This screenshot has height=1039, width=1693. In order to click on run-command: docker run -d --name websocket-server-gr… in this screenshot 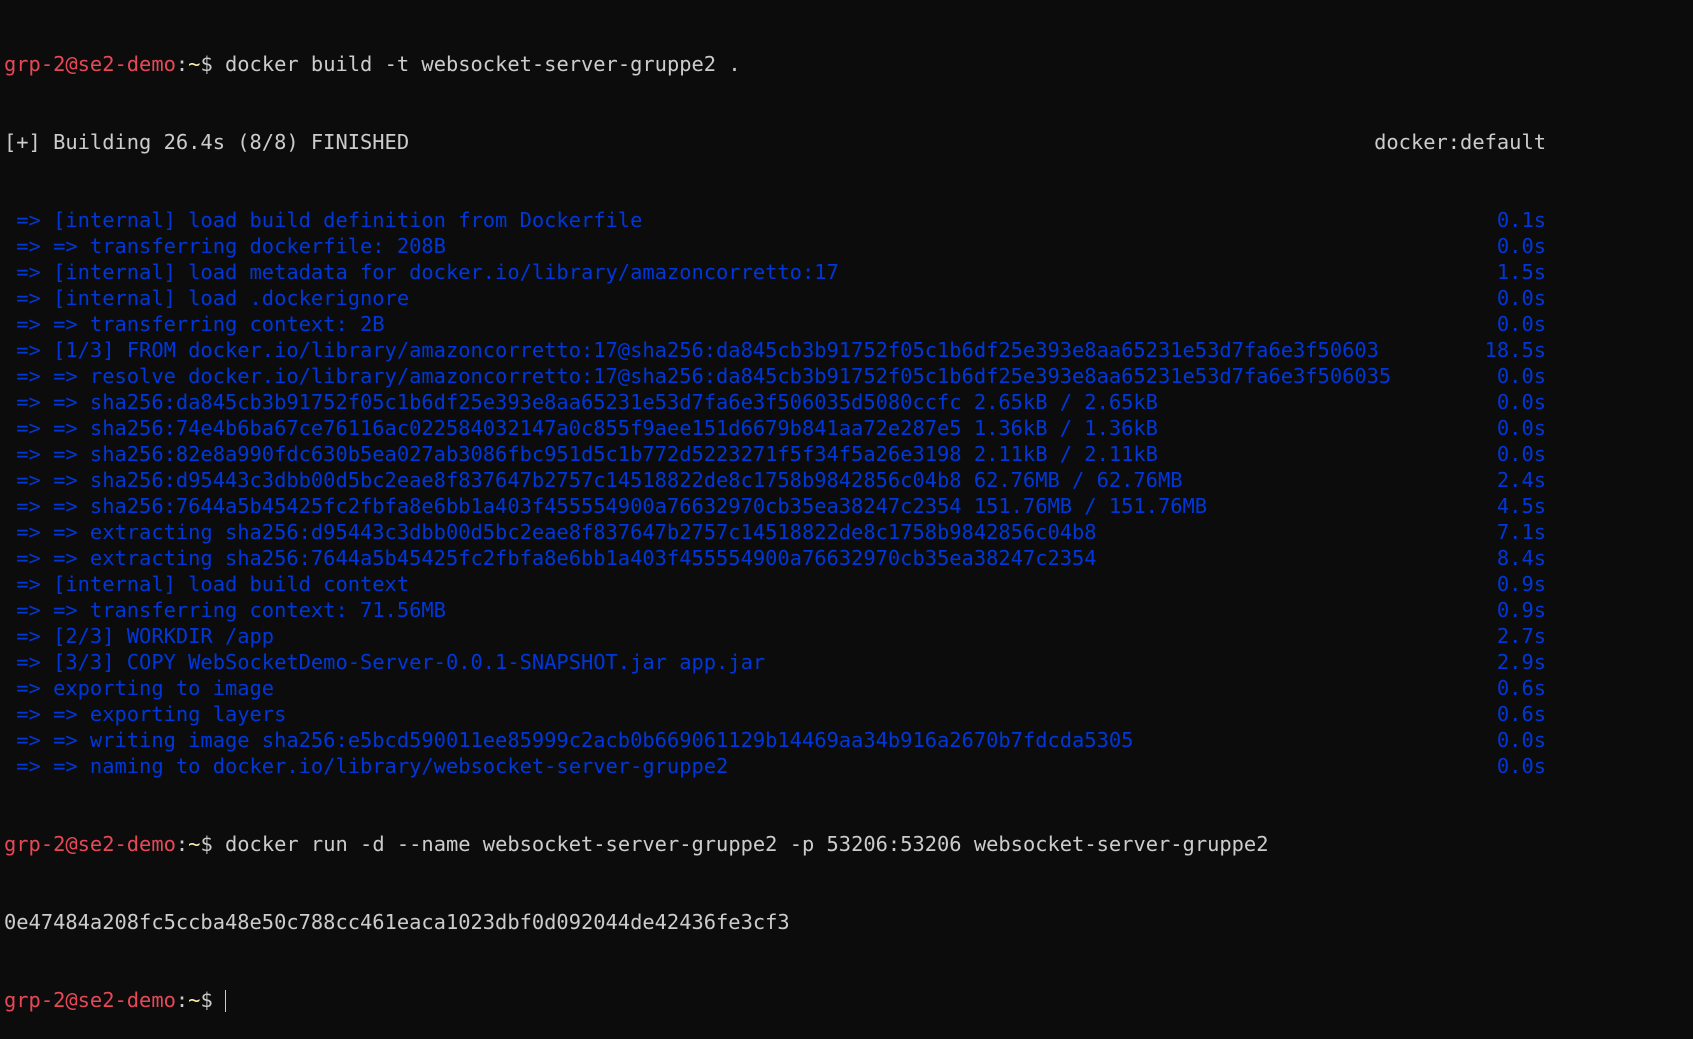, I will do `click(747, 844)`.